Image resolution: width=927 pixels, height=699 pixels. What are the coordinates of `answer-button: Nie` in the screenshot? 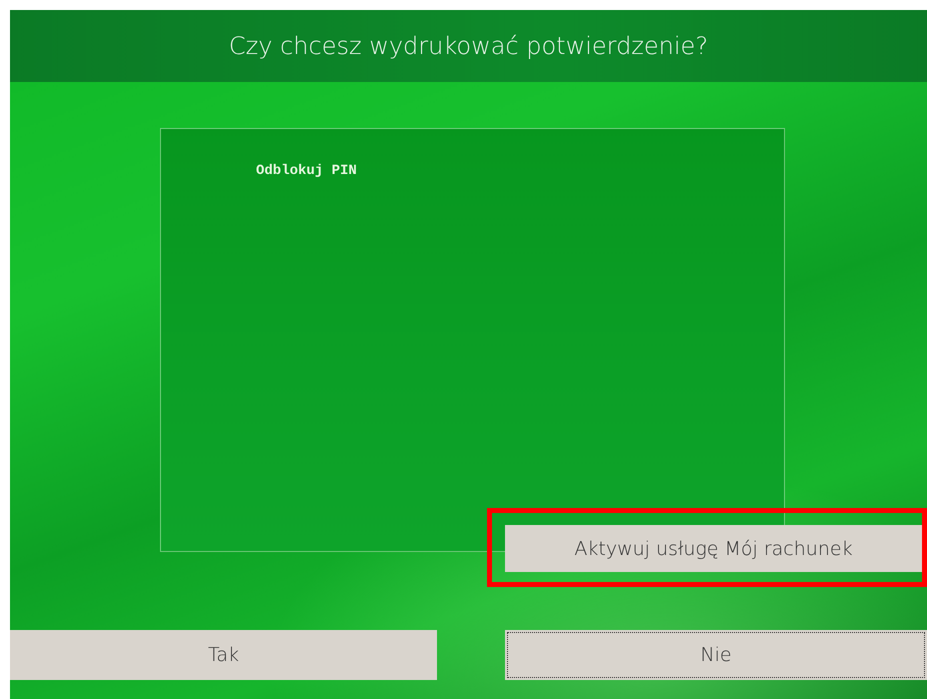 It's located at (716, 655).